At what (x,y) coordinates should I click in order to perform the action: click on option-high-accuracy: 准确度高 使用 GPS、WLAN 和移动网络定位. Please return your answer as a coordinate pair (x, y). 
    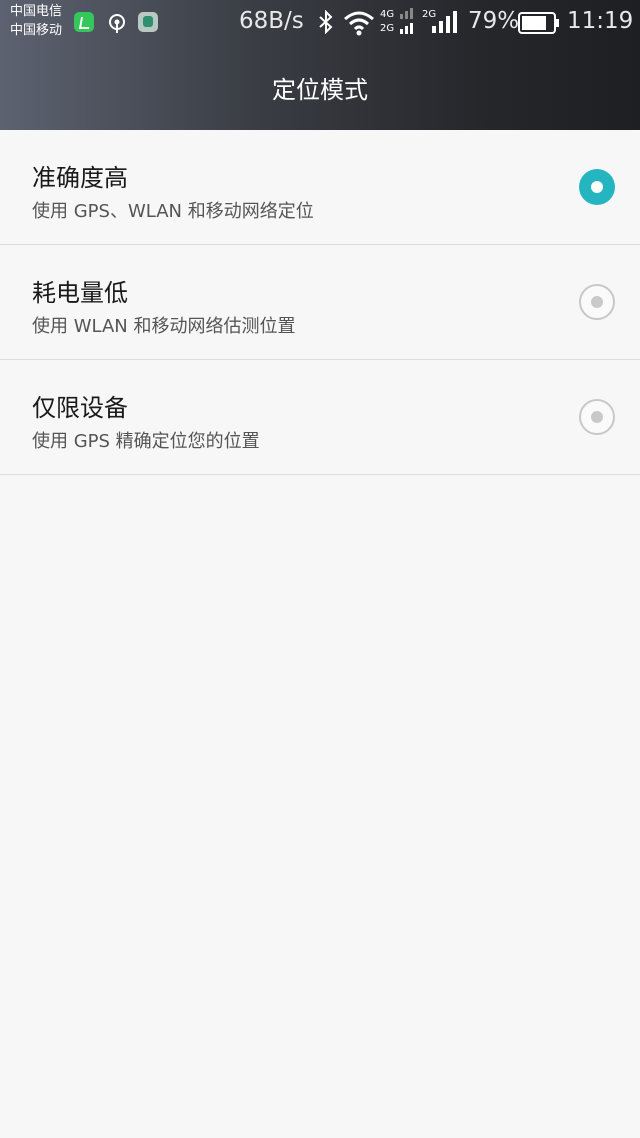
    Looking at the image, I should click on (320, 187).